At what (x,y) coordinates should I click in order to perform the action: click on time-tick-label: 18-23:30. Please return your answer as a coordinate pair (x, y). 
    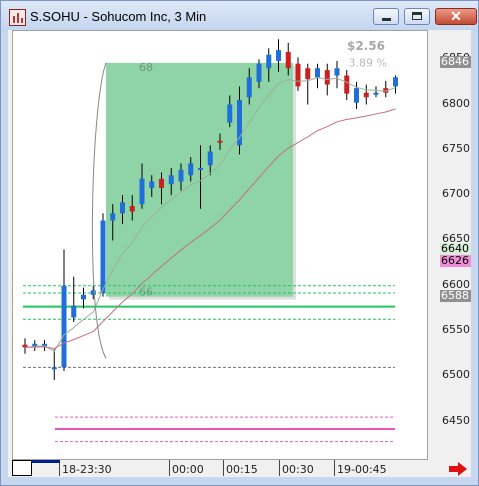
    Looking at the image, I should click on (87, 469).